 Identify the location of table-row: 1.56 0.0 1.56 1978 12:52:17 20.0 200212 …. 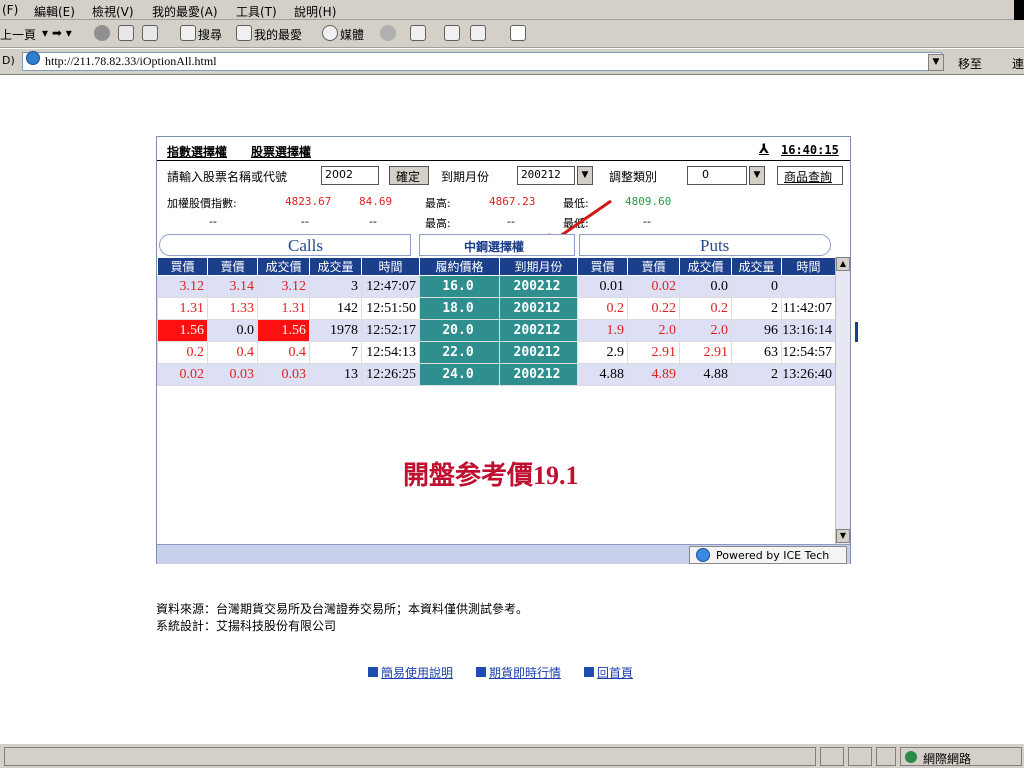
(496, 330).